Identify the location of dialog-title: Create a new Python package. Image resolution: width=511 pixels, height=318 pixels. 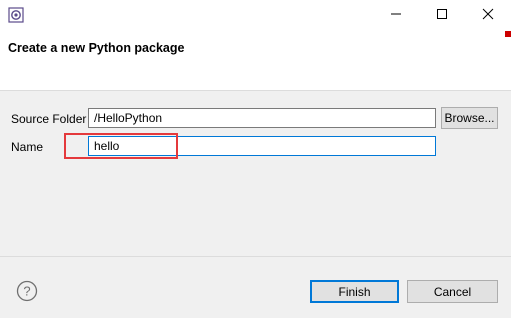
(96, 48).